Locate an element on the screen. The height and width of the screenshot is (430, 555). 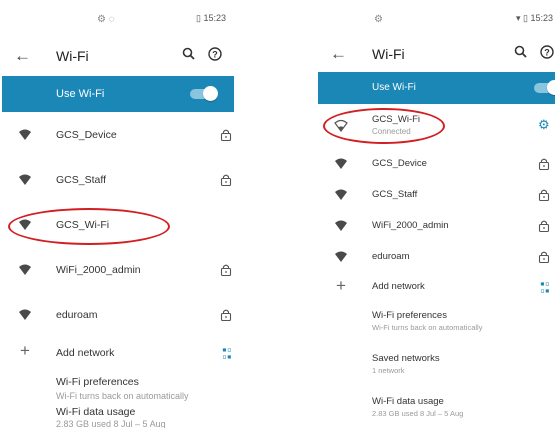
status-bar: ⚙ ▾ ▯ 15:23 is located at coordinates (436, 19).